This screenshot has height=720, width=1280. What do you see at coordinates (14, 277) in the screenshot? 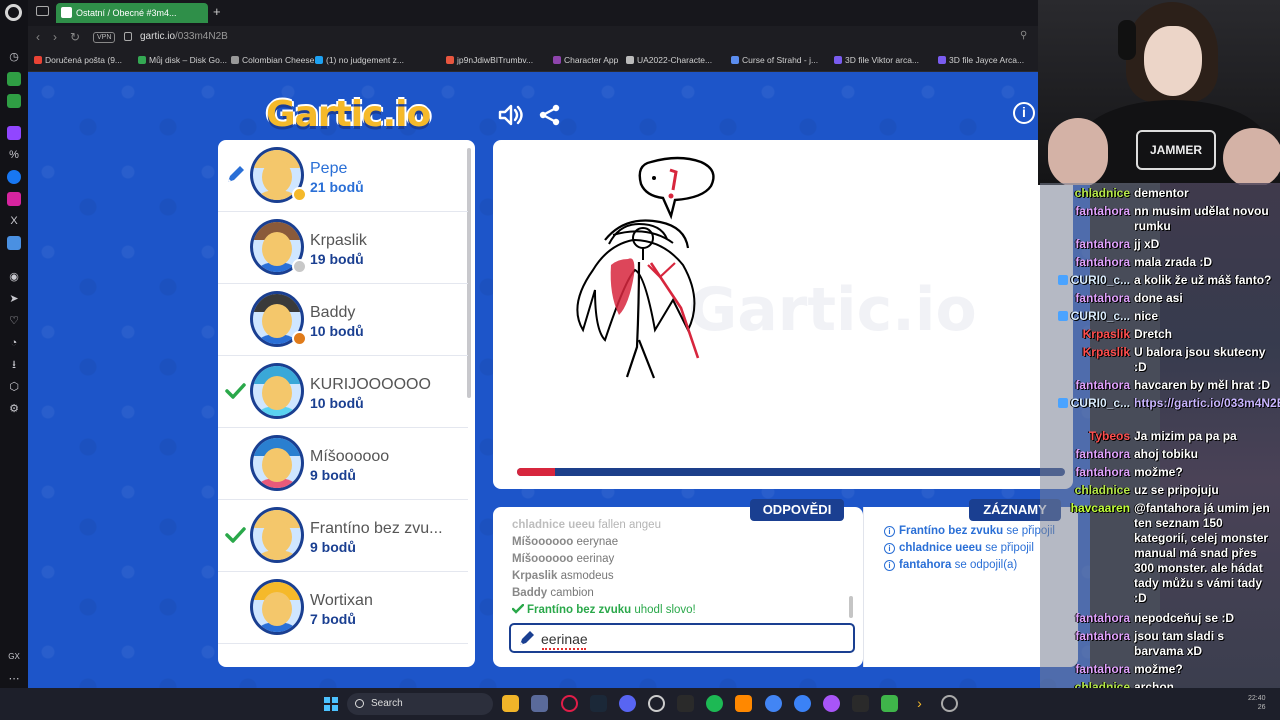
I see `player-icon: ◉` at bounding box center [14, 277].